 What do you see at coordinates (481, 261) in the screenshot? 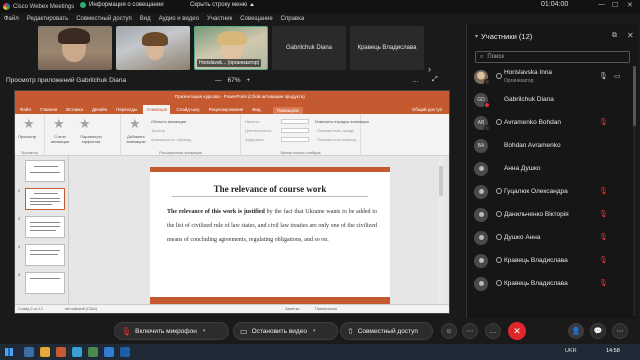
I see `avatar` at bounding box center [481, 261].